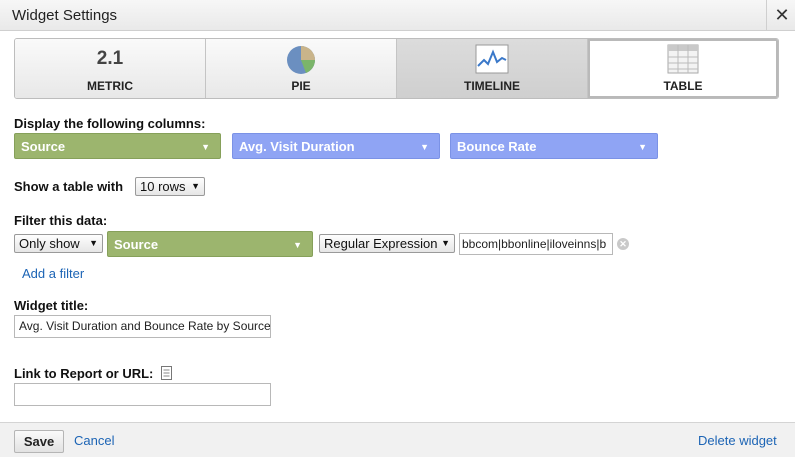 The height and width of the screenshot is (457, 795). I want to click on type-metric-button: 2.1 METRIC, so click(110, 68).